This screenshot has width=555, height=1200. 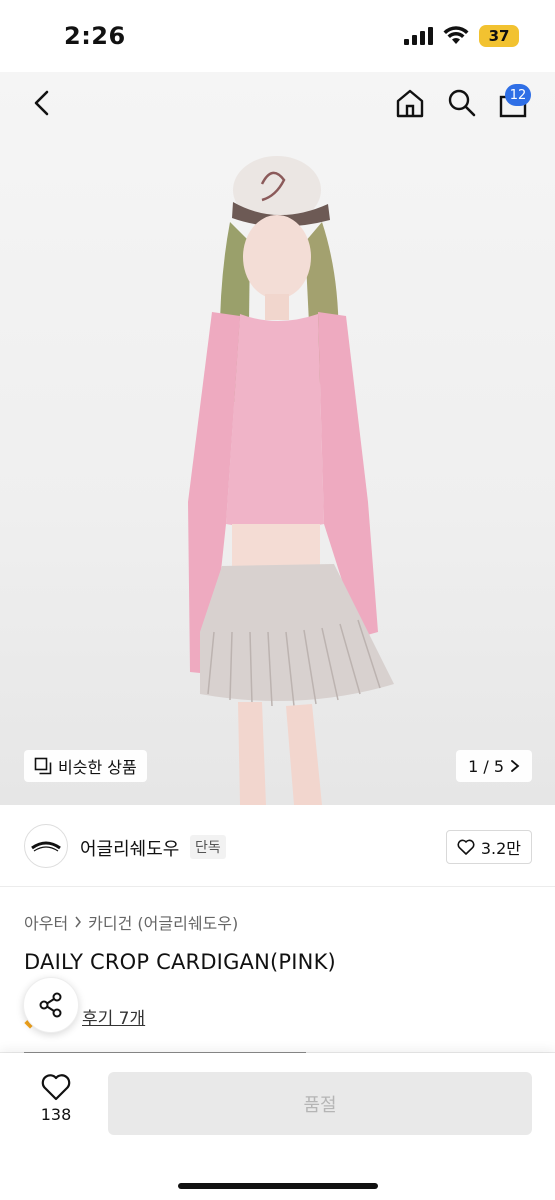 I want to click on home-button, so click(x=410, y=103).